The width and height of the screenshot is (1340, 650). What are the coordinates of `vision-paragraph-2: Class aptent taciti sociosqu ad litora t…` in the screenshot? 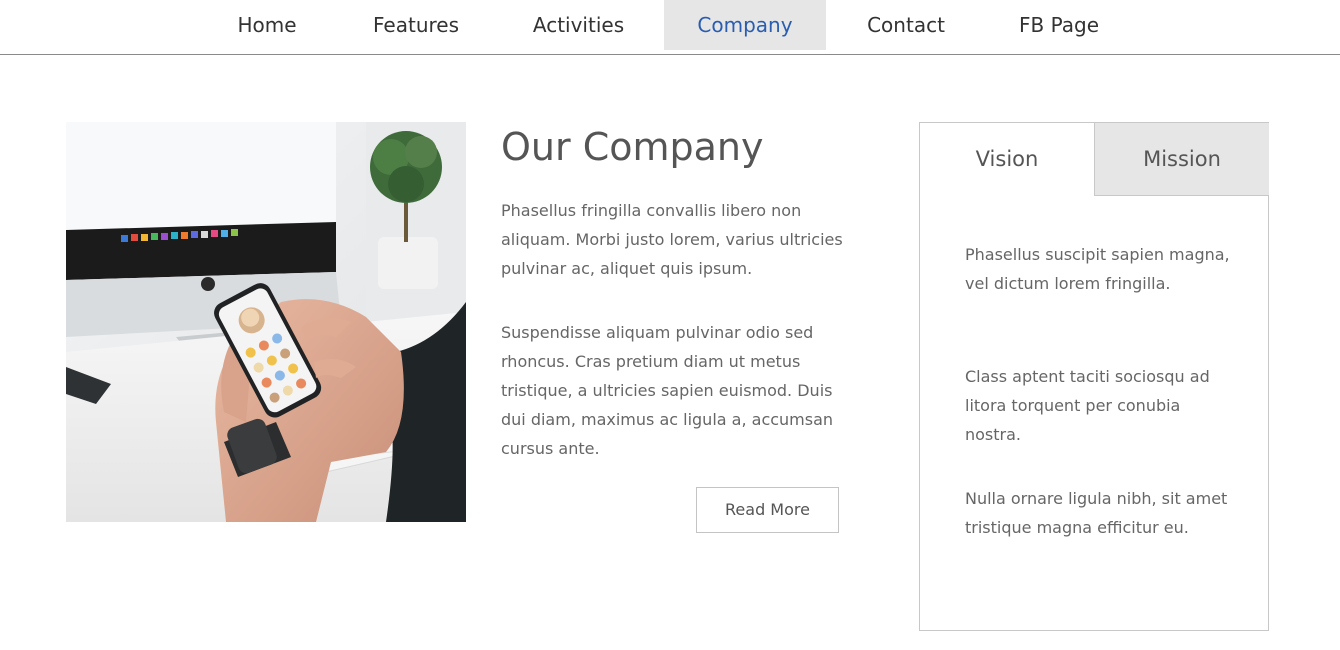 It's located at (1087, 405).